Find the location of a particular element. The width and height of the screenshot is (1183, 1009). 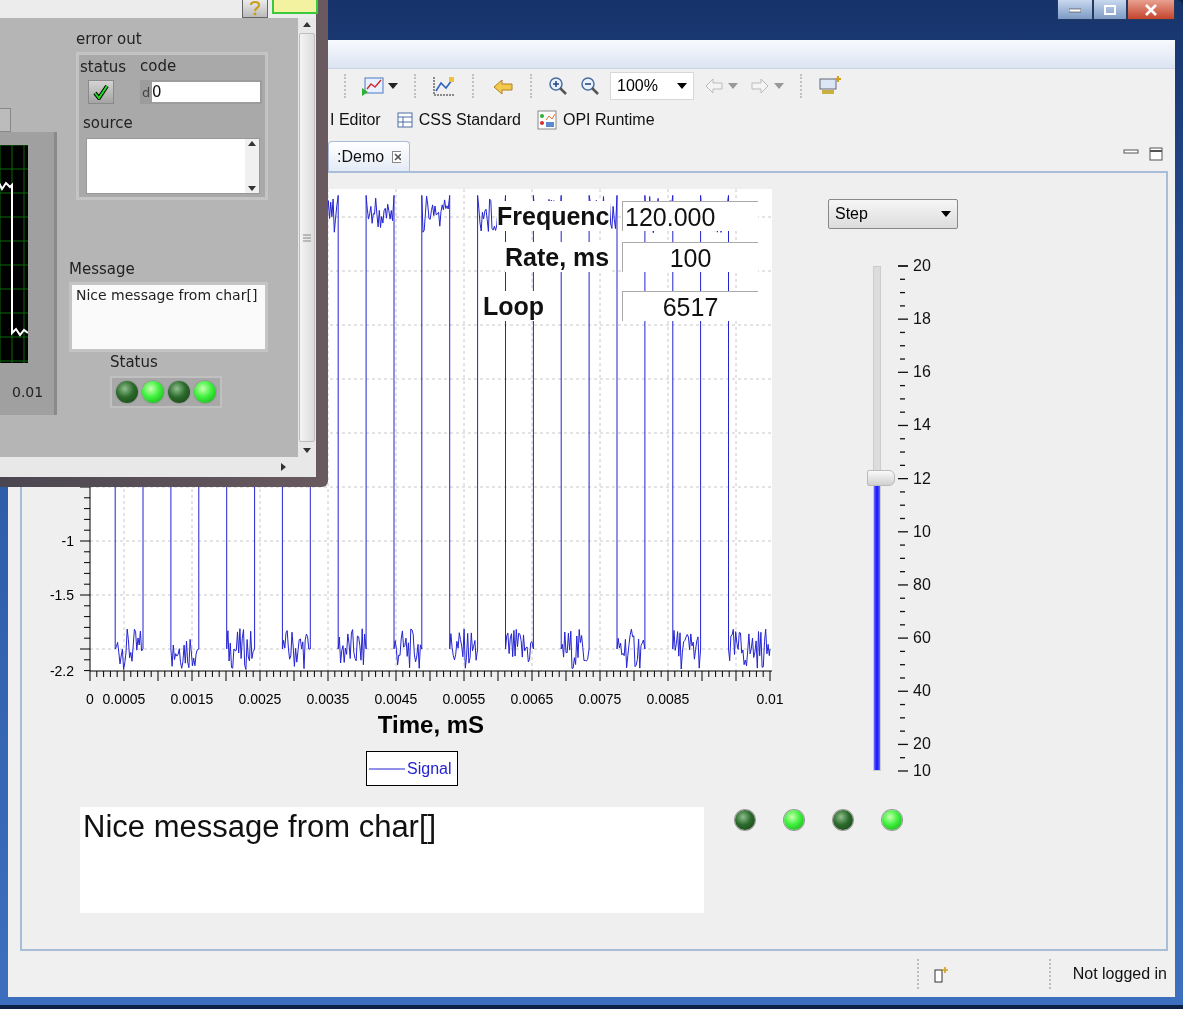

readout-value: 120.000 is located at coordinates (690, 216).